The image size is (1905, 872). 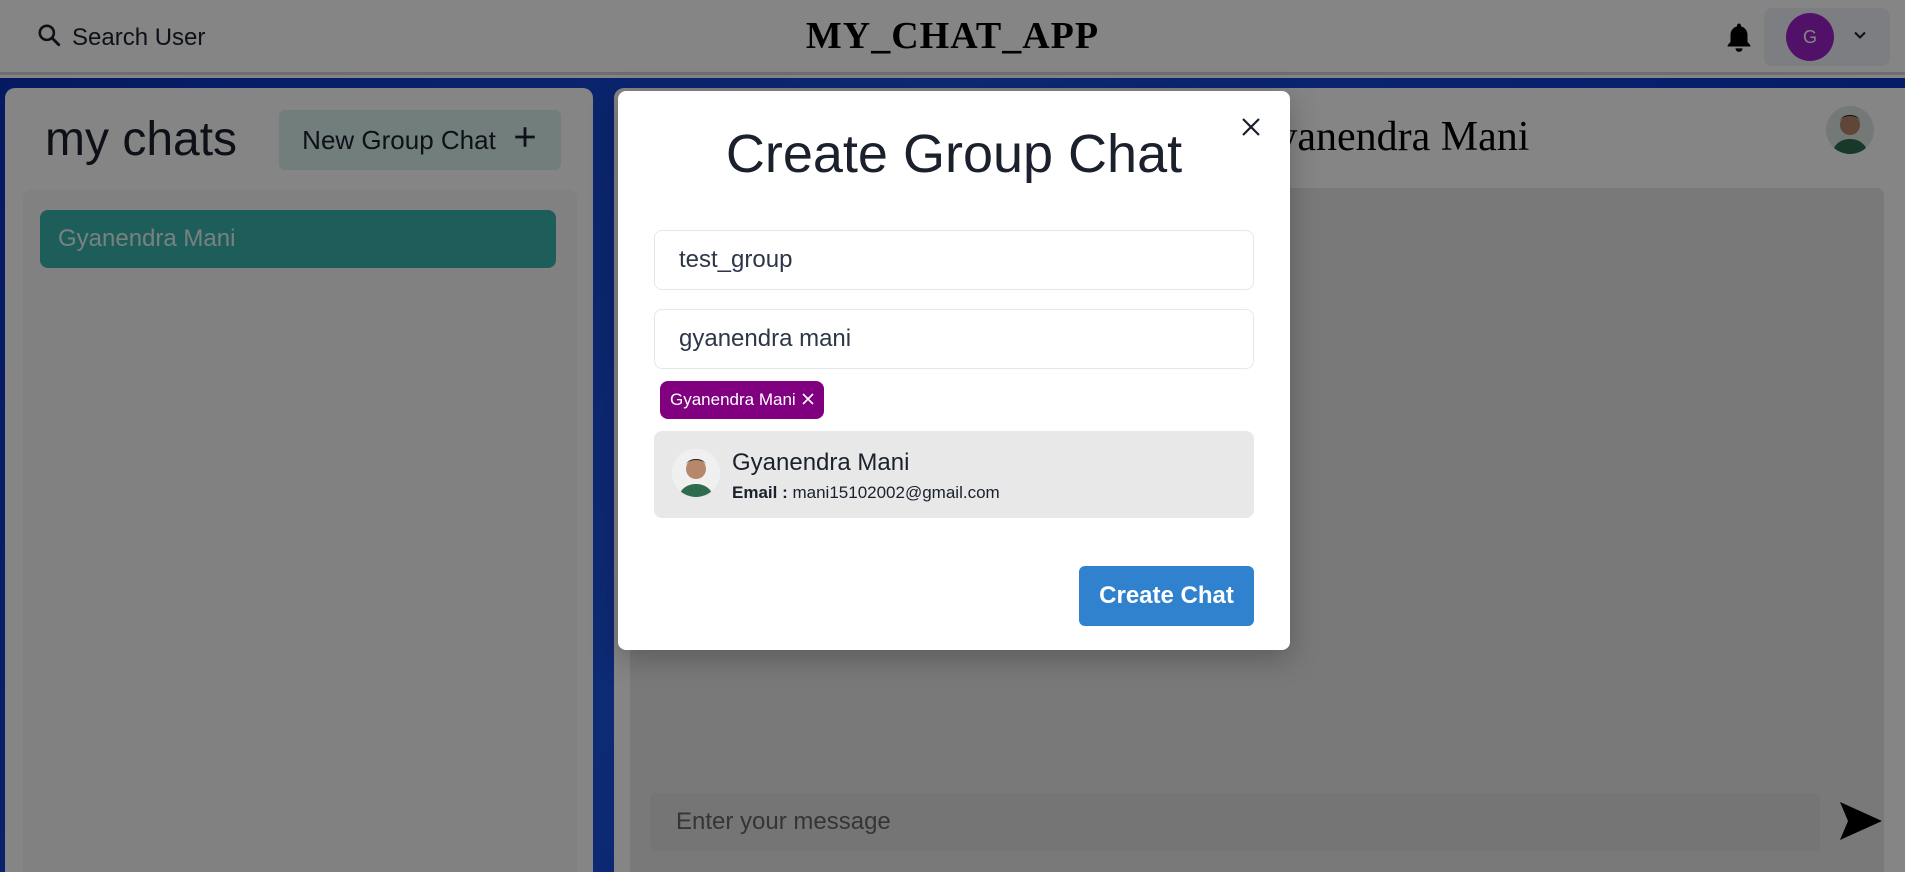 I want to click on modal-title: Create Group Chat, so click(x=954, y=154).